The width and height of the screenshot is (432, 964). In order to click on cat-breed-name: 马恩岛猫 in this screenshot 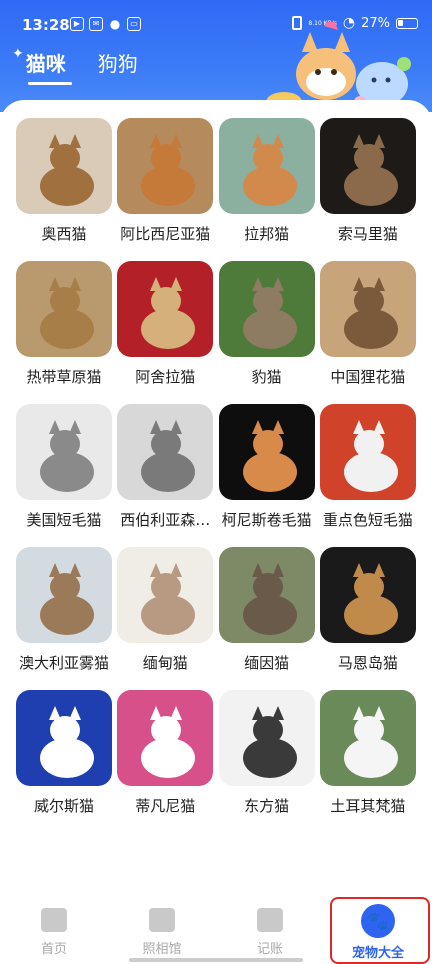, I will do `click(367, 663)`.